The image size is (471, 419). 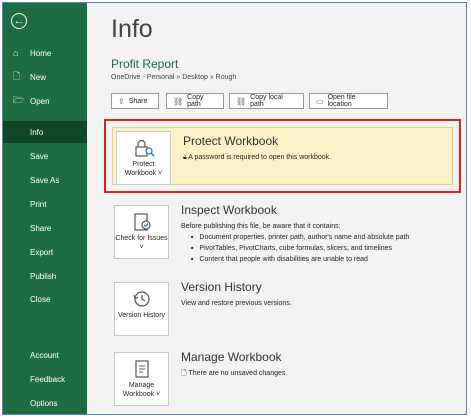 What do you see at coordinates (19, 21) in the screenshot?
I see `back-arrow-icon: ←` at bounding box center [19, 21].